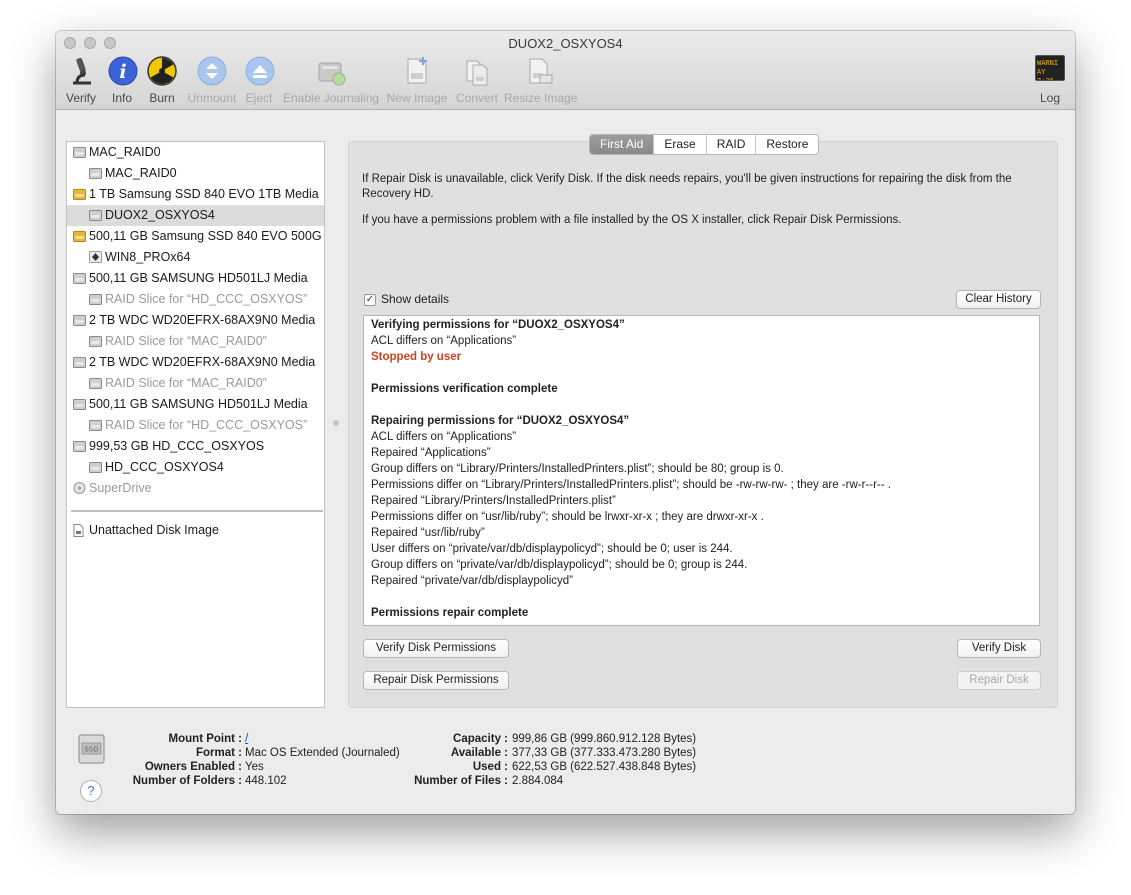 The height and width of the screenshot is (895, 1131). What do you see at coordinates (164, 467) in the screenshot?
I see `sidebar-item-label: HD_CCC_OSXYOS4` at bounding box center [164, 467].